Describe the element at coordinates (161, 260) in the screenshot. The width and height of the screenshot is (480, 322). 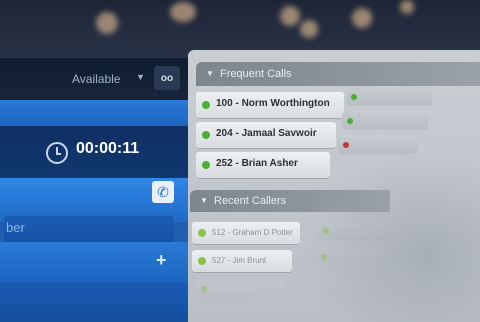
I see `add-icon: +` at that location.